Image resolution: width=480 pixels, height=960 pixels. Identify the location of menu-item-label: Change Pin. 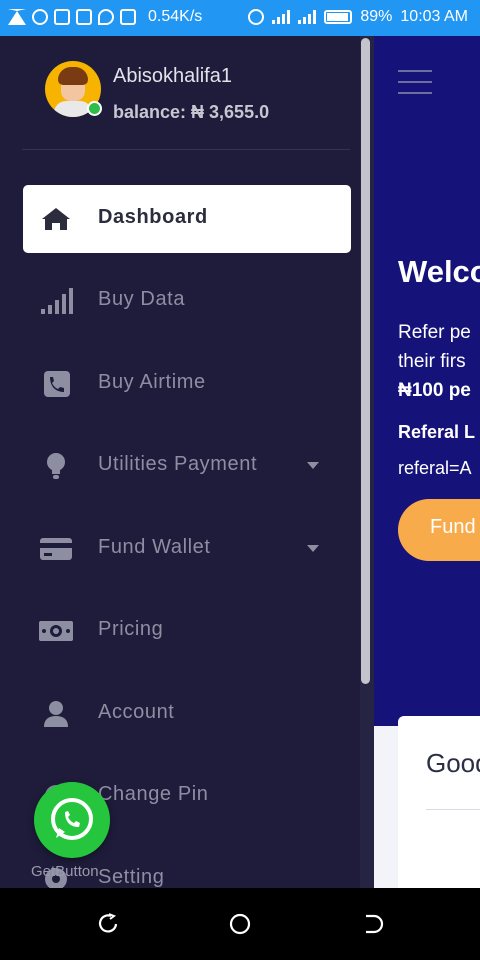
(153, 794).